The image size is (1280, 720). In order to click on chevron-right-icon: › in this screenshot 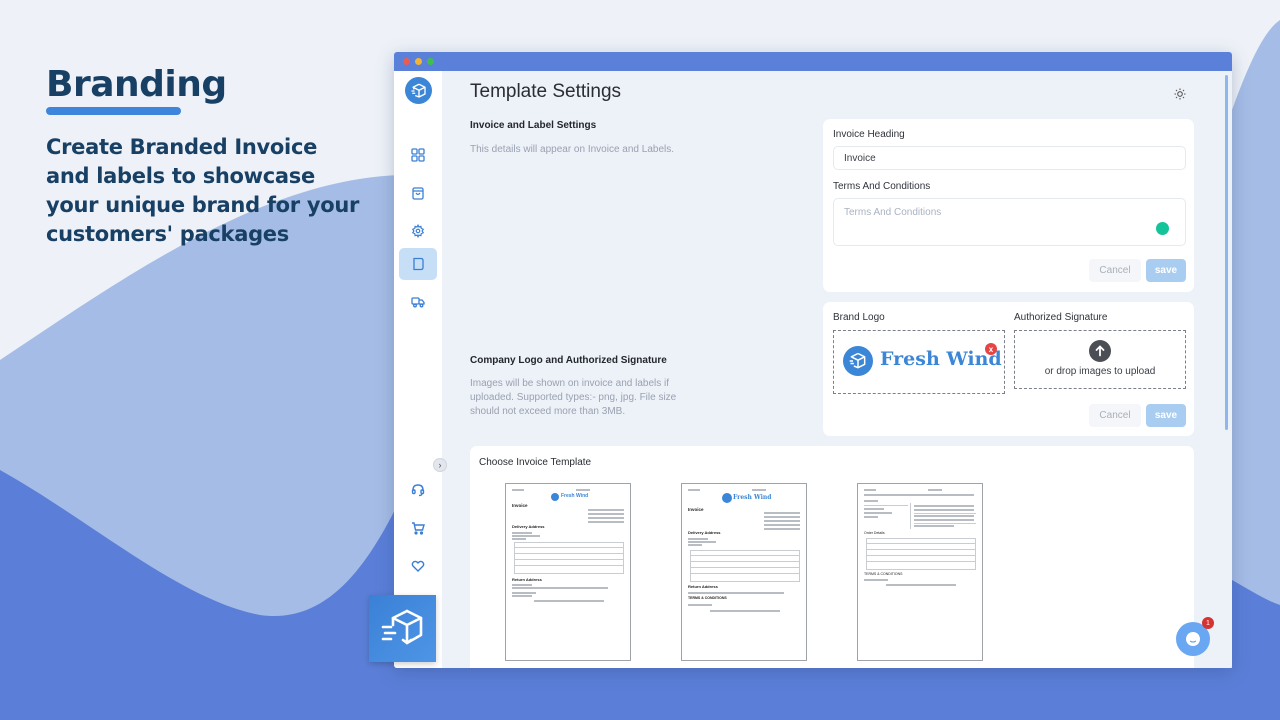, I will do `click(440, 465)`.